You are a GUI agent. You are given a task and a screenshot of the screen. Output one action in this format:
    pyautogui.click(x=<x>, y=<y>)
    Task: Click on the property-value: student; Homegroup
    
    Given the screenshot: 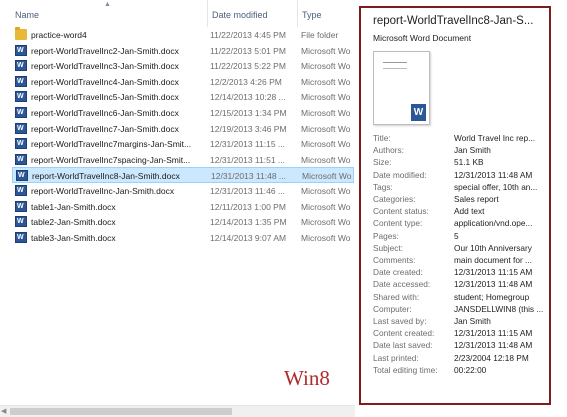 What is the action you would take?
    pyautogui.click(x=502, y=297)
    